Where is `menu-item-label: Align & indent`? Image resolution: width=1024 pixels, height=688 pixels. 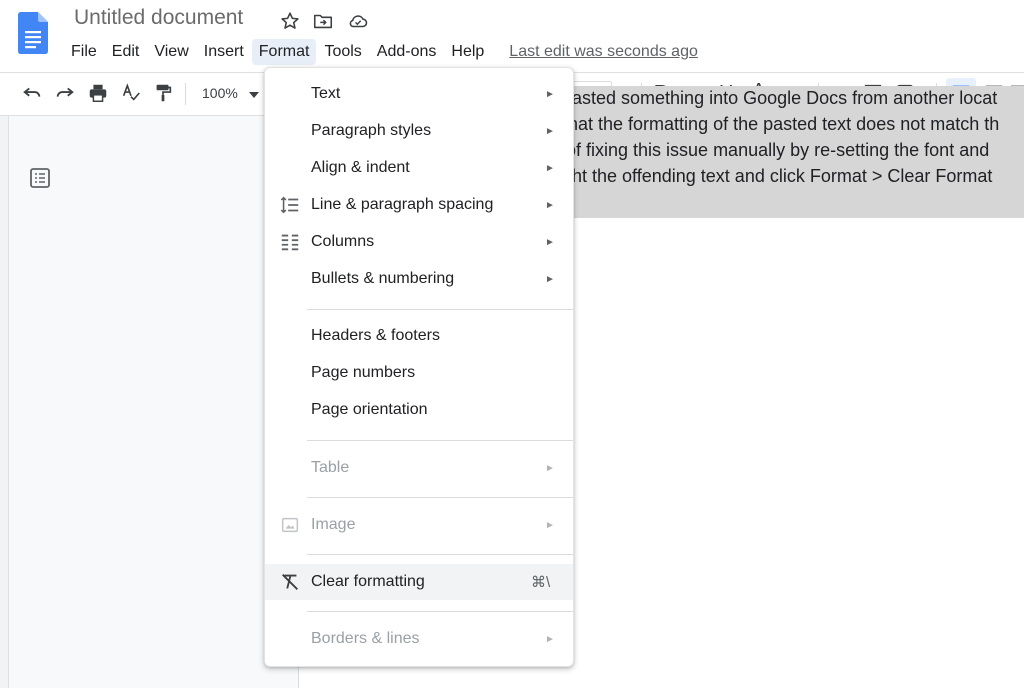 menu-item-label: Align & indent is located at coordinates (360, 167).